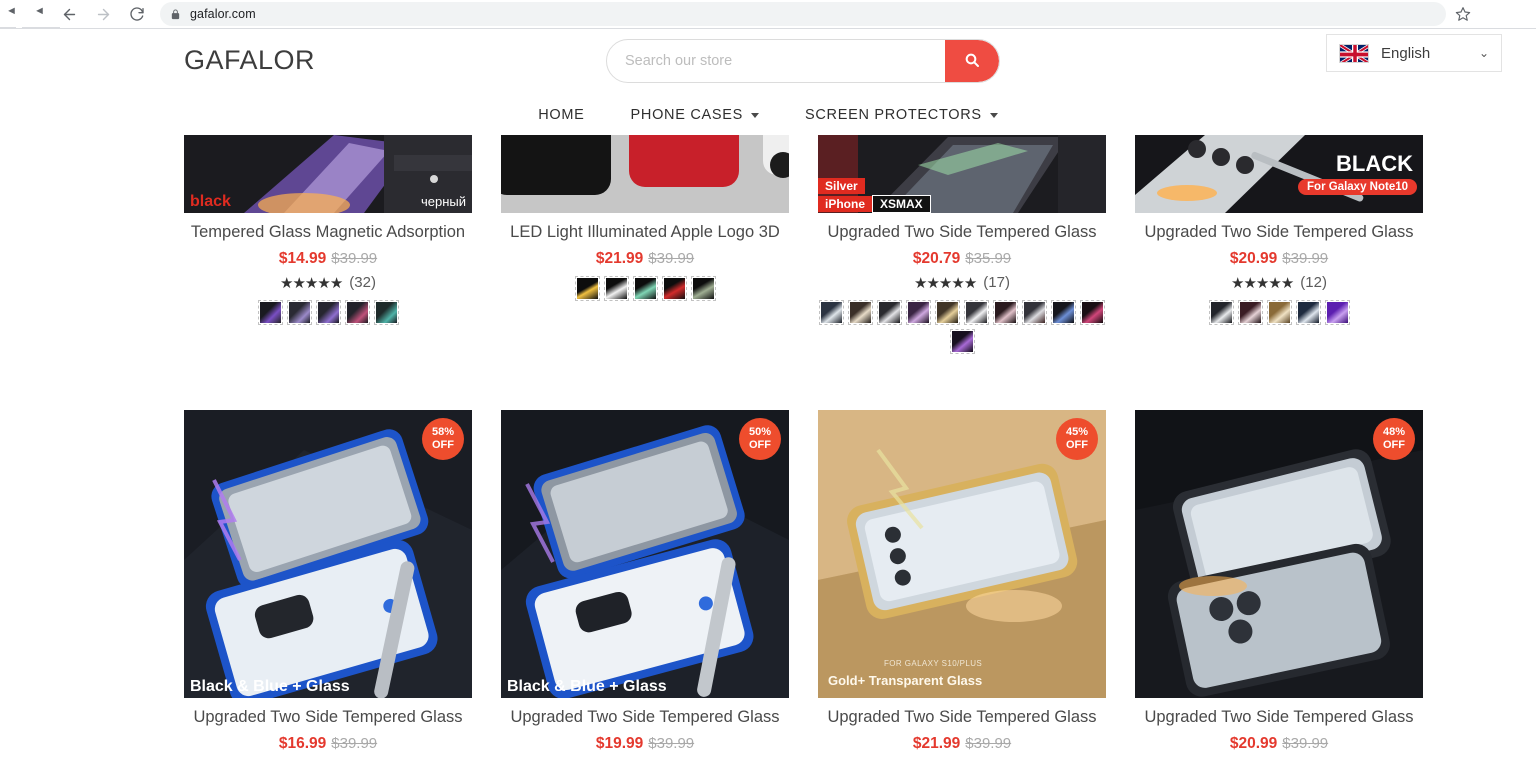 The height and width of the screenshot is (765, 1536). What do you see at coordinates (328, 174) in the screenshot?
I see `product-image: black черный` at bounding box center [328, 174].